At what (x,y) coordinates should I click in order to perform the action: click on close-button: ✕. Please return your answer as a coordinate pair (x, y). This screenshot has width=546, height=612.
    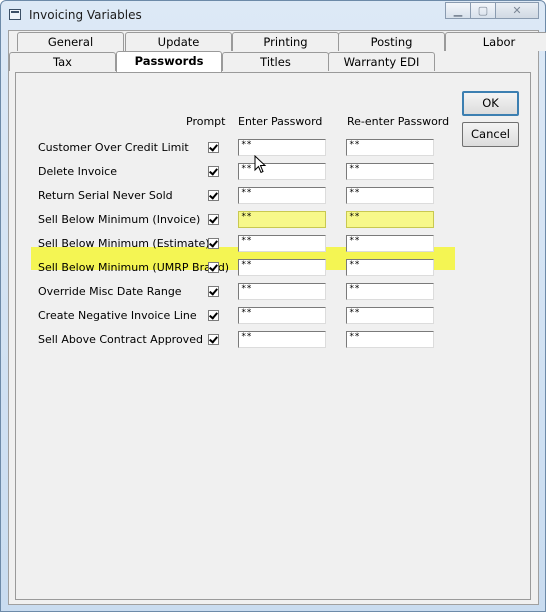
    Looking at the image, I should click on (517, 10).